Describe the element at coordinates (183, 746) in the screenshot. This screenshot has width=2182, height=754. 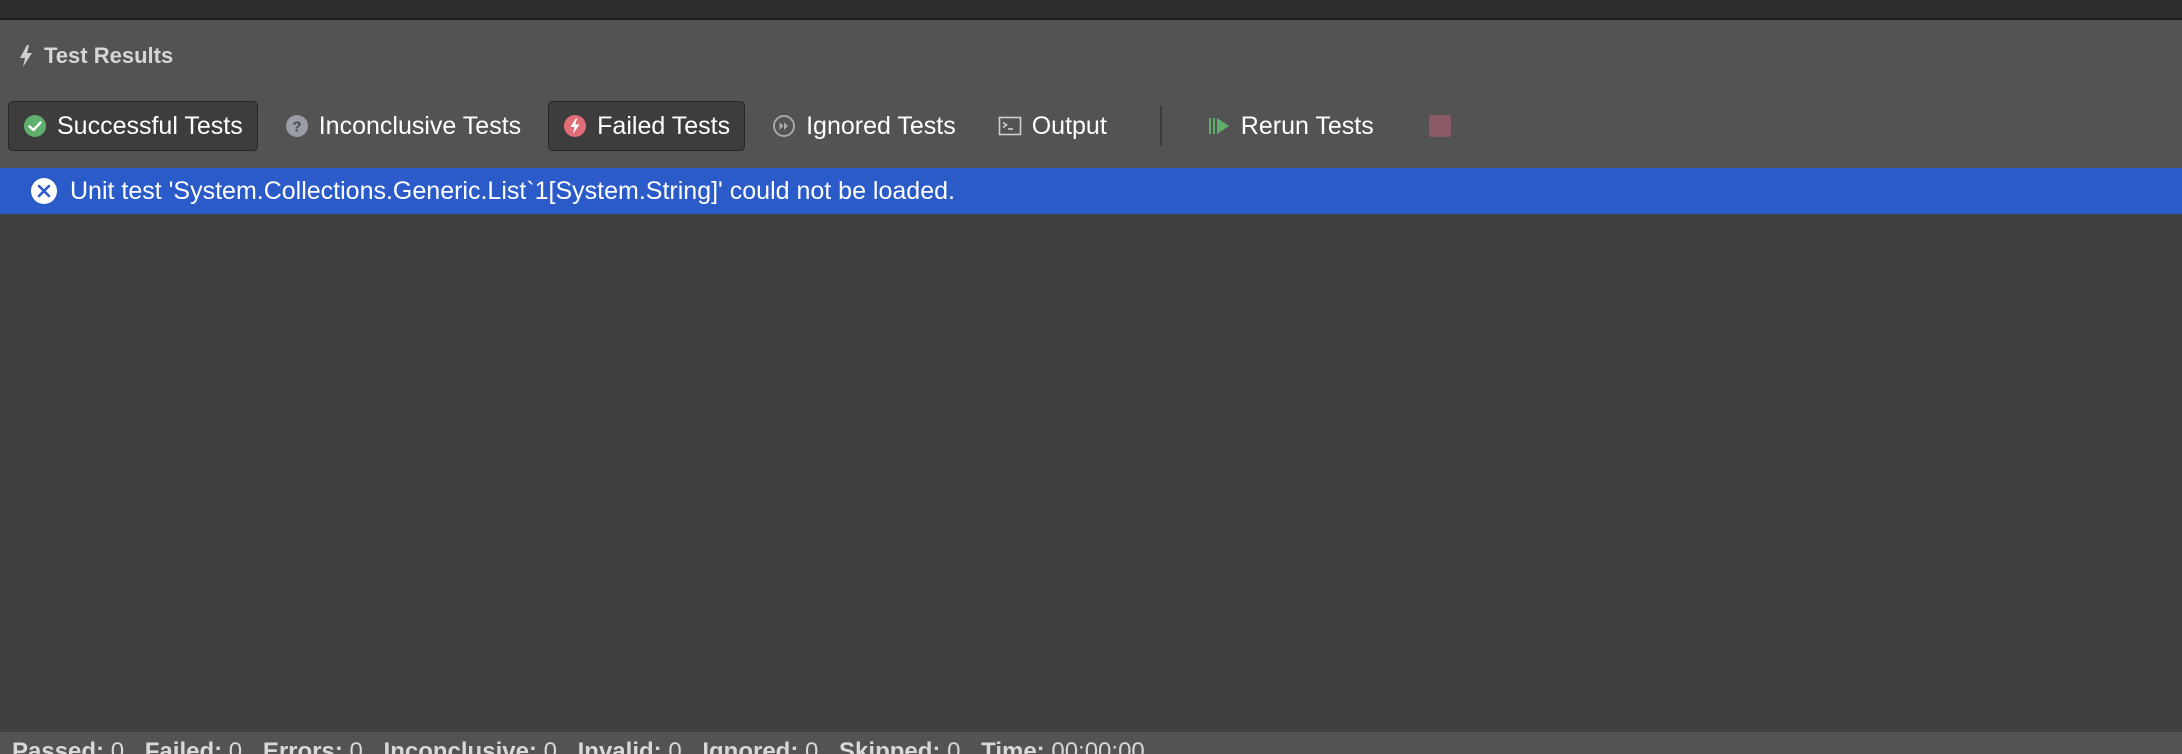
I see `failed-label: Failed:` at that location.